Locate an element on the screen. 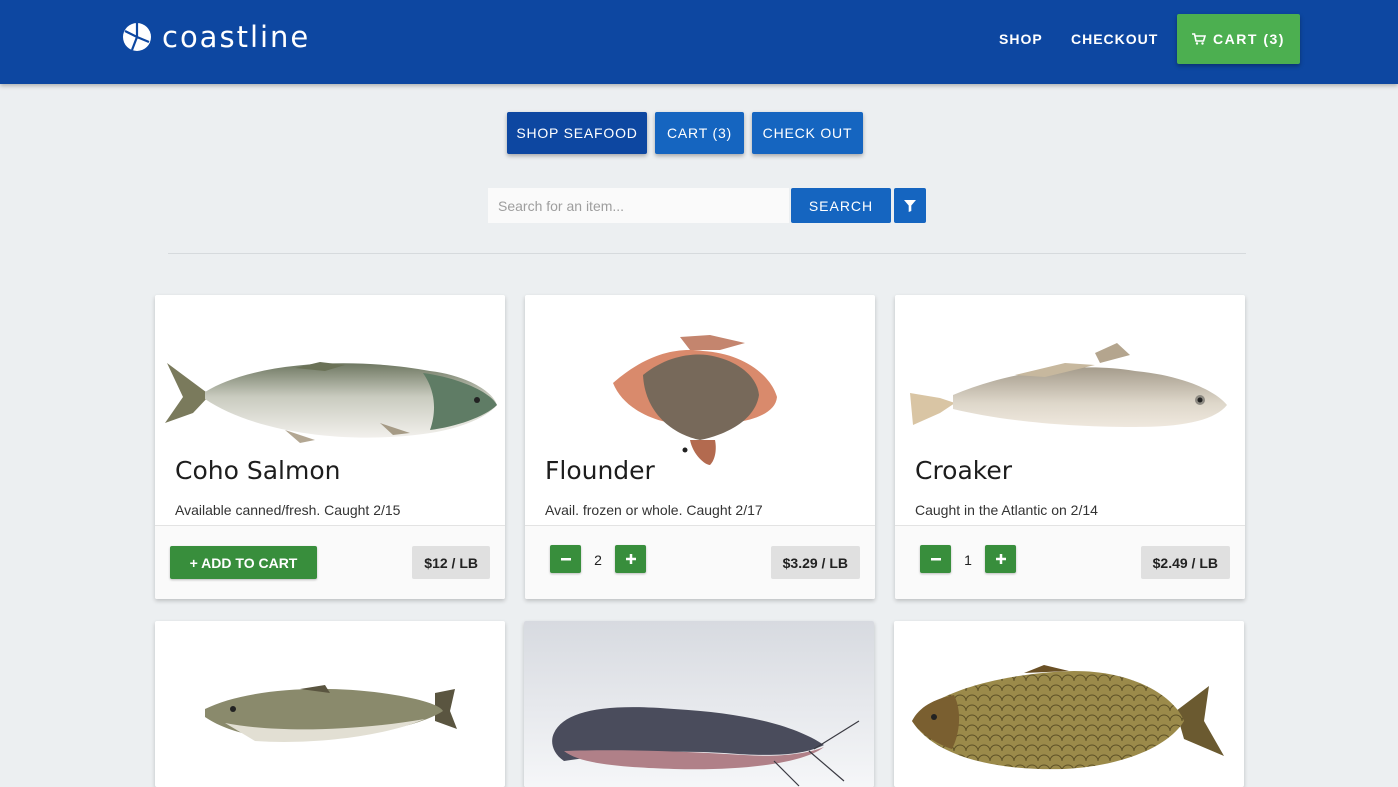  price-badge: $2.49 / LB is located at coordinates (1185, 562).